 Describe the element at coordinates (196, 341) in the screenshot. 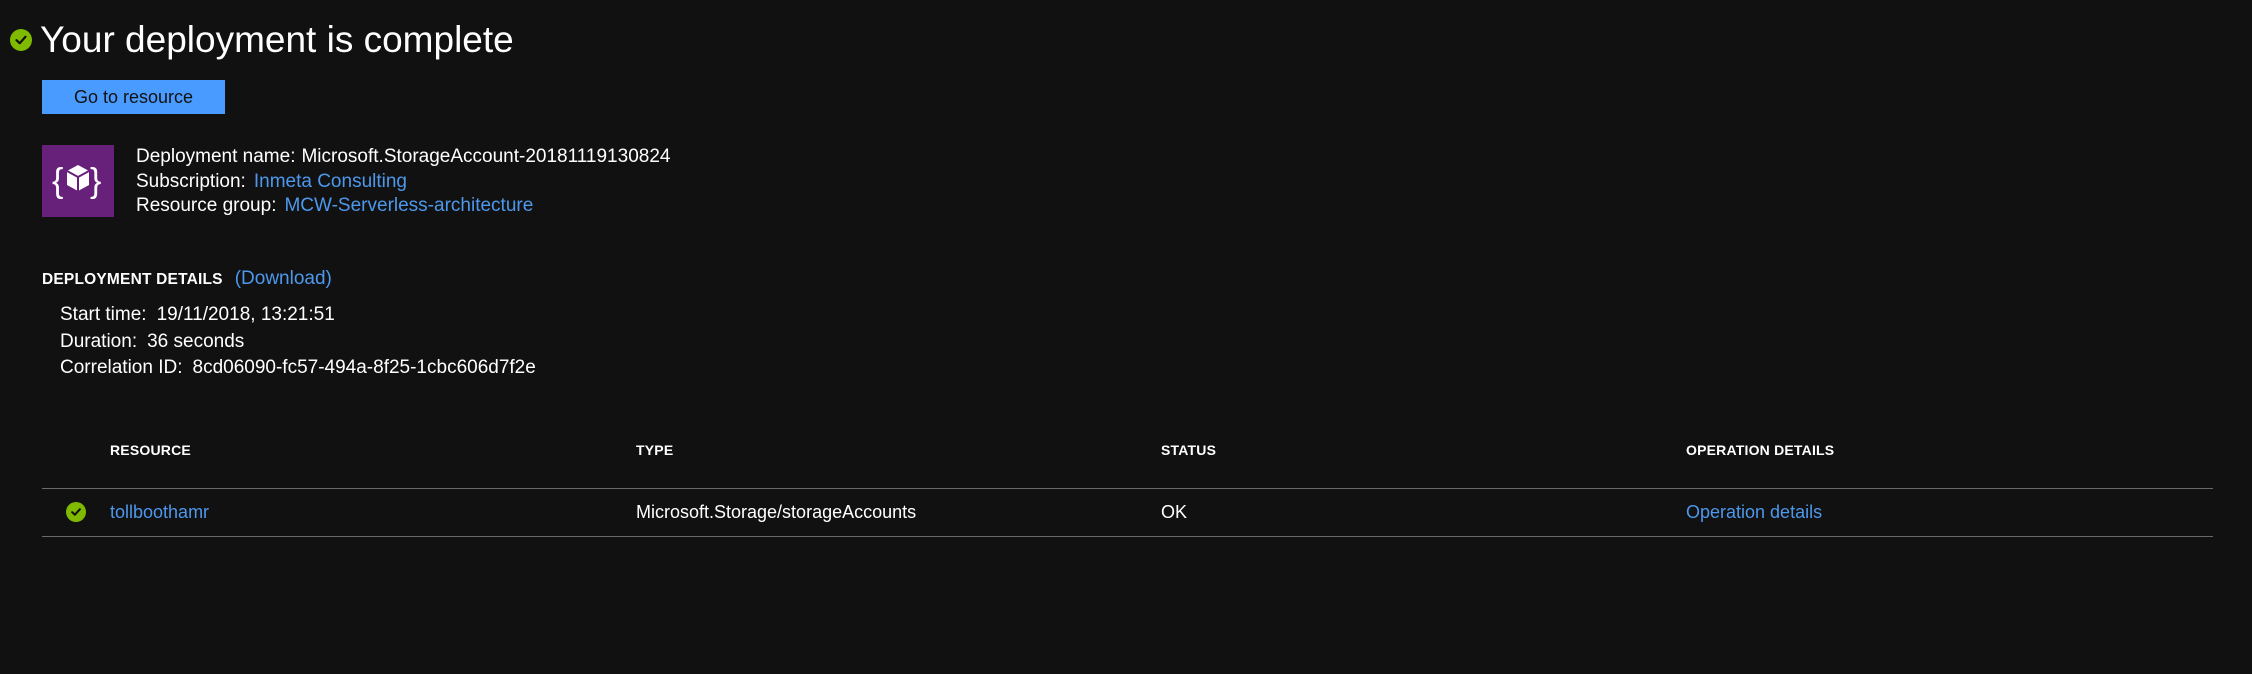

I see `duration-value: 36 seconds` at that location.